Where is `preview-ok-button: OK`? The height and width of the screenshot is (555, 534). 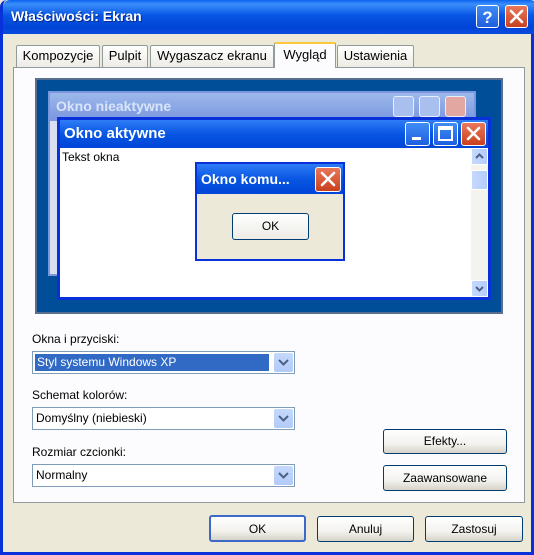 preview-ok-button: OK is located at coordinates (270, 226).